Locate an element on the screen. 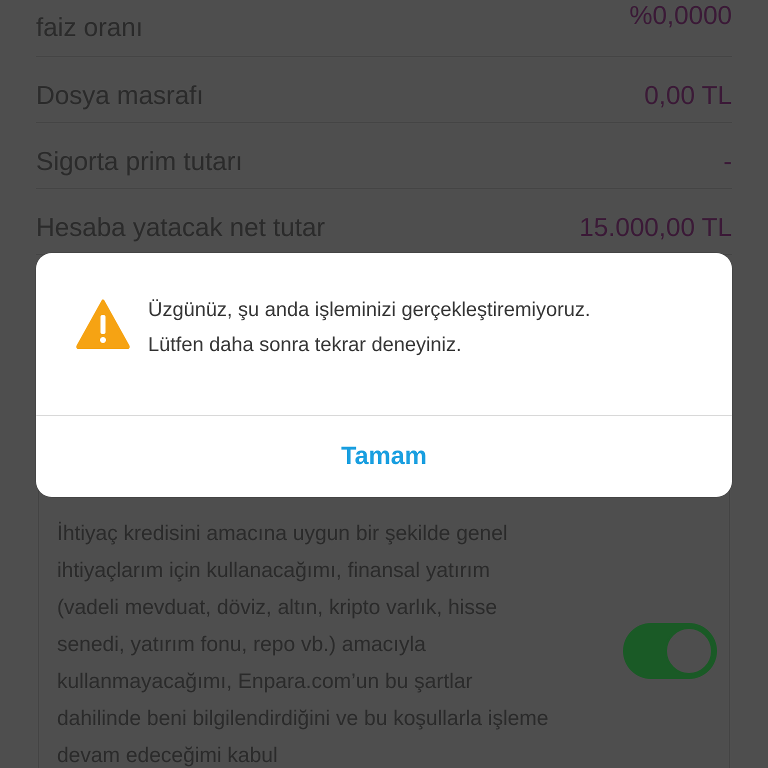 This screenshot has height=768, width=768. alert-message: Üzgünüz, şu anda işleminizi gerçekleştiremiyoruz. Lütfen daha sonra tekrar deneyiniz. is located at coordinates (370, 328).